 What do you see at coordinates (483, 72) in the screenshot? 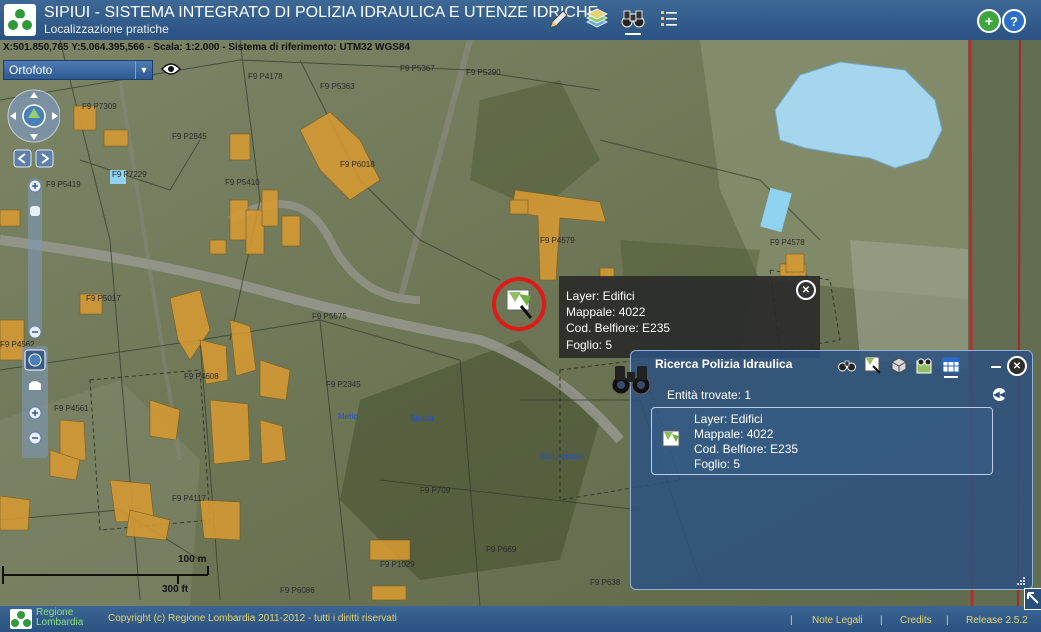
I see `parcel-label: F9 P5290` at bounding box center [483, 72].